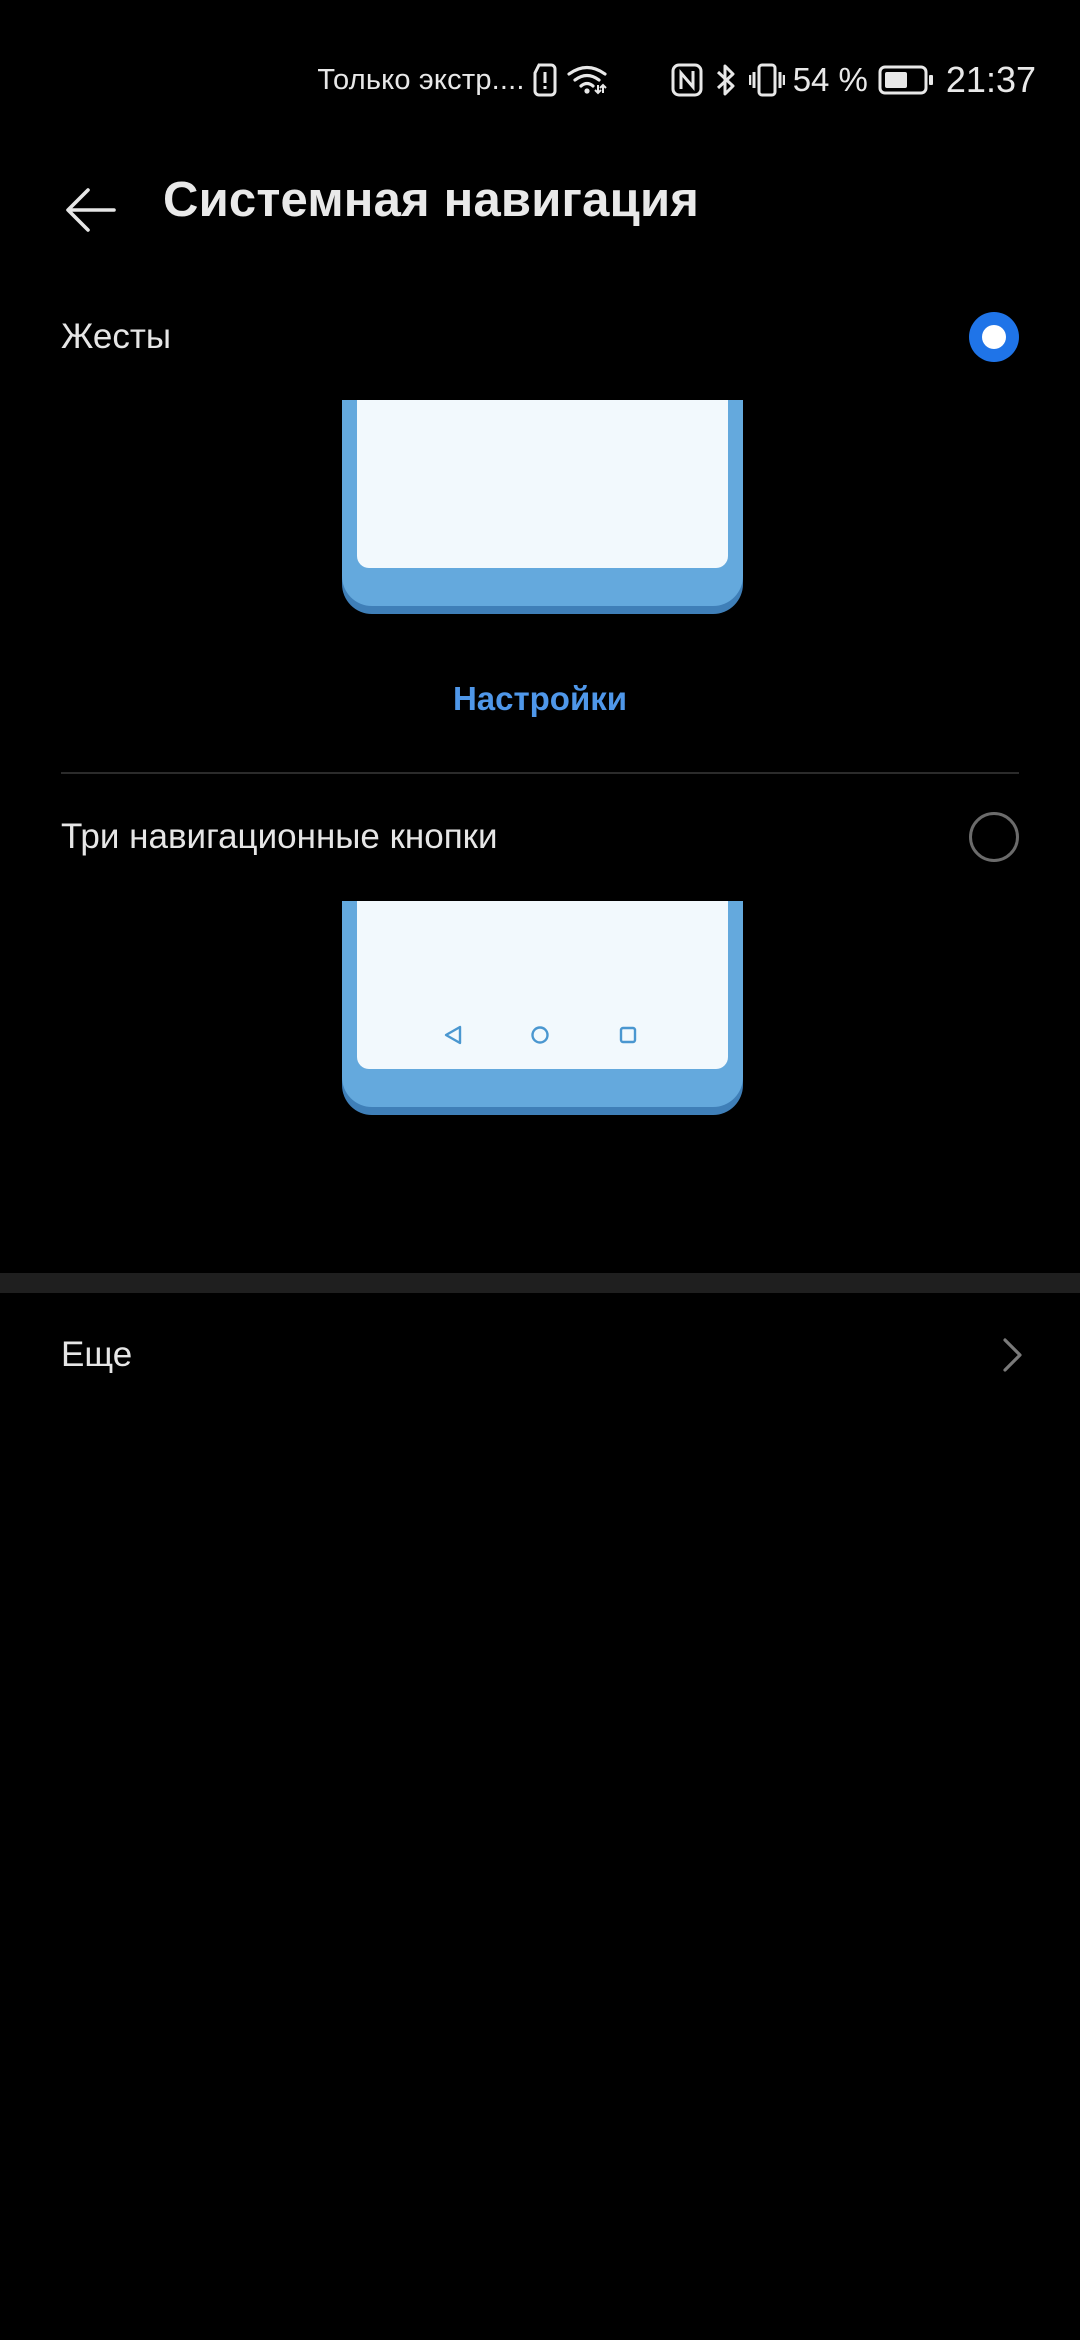 Image resolution: width=1080 pixels, height=2340 pixels. I want to click on sim-alert-icon, so click(545, 80).